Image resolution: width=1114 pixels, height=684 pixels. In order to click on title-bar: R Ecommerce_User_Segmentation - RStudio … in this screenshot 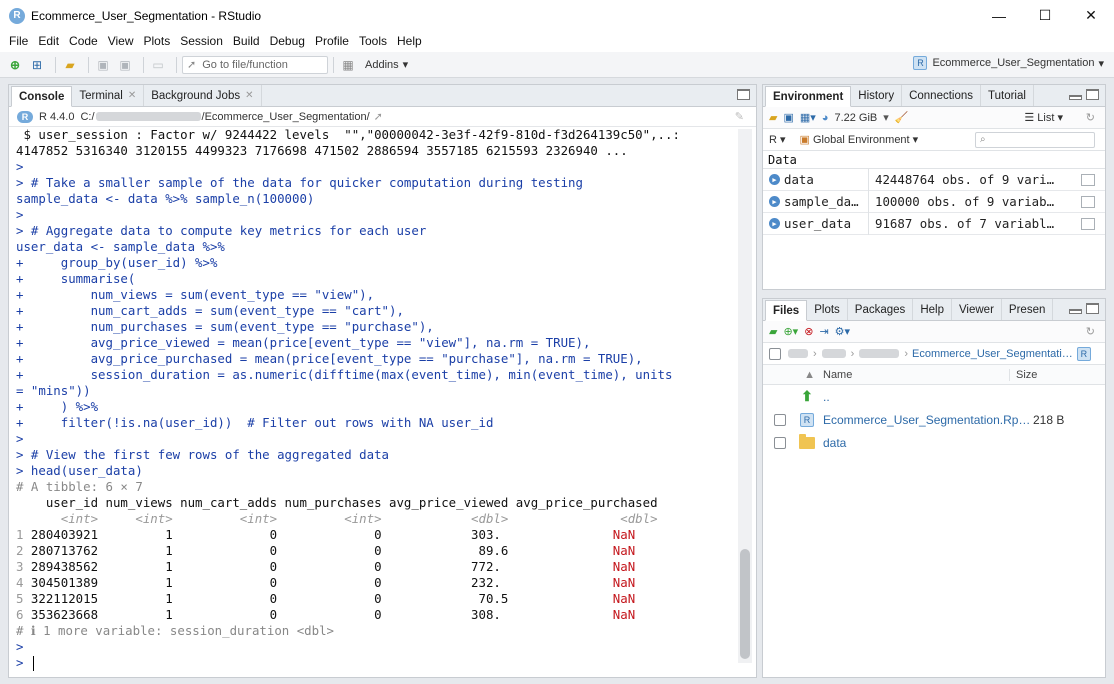, I will do `click(557, 15)`.